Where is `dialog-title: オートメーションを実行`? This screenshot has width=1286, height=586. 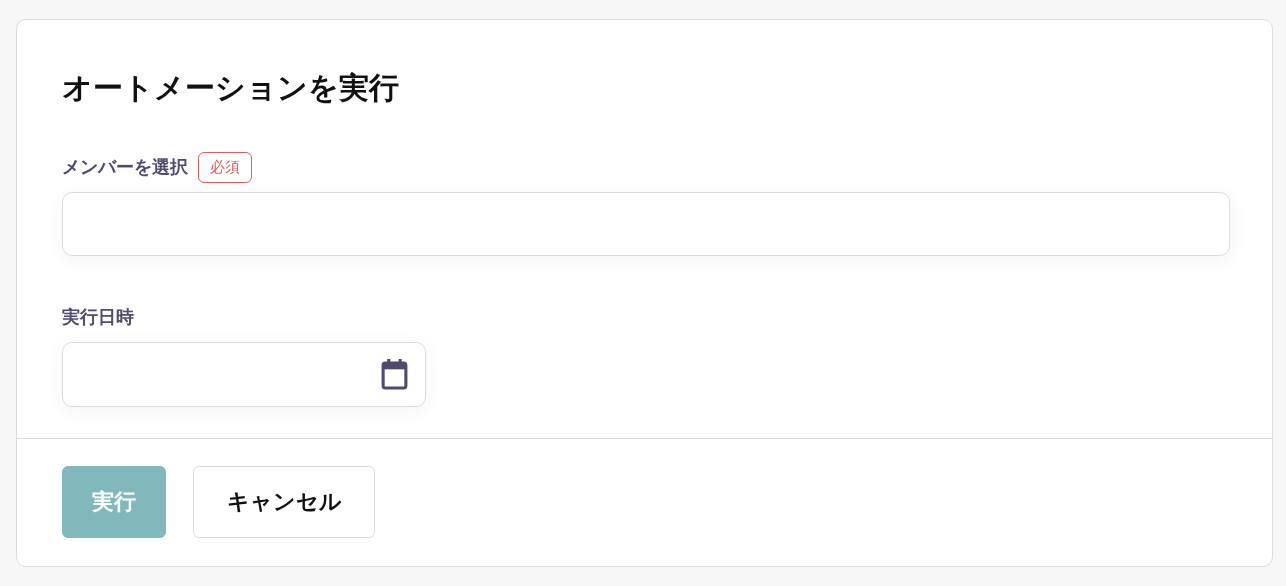 dialog-title: オートメーションを実行 is located at coordinates (231, 88).